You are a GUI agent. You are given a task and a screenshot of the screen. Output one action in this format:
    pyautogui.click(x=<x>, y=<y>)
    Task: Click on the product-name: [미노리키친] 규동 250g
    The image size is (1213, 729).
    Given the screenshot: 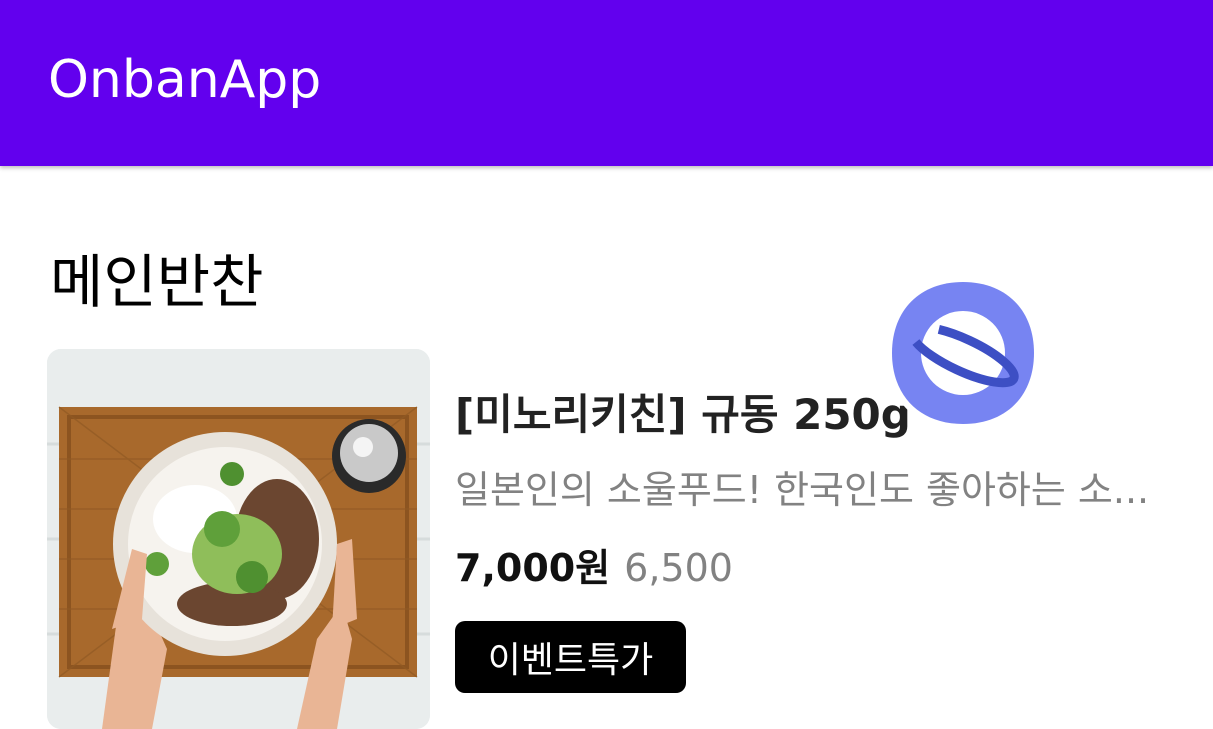 What is the action you would take?
    pyautogui.click(x=683, y=415)
    